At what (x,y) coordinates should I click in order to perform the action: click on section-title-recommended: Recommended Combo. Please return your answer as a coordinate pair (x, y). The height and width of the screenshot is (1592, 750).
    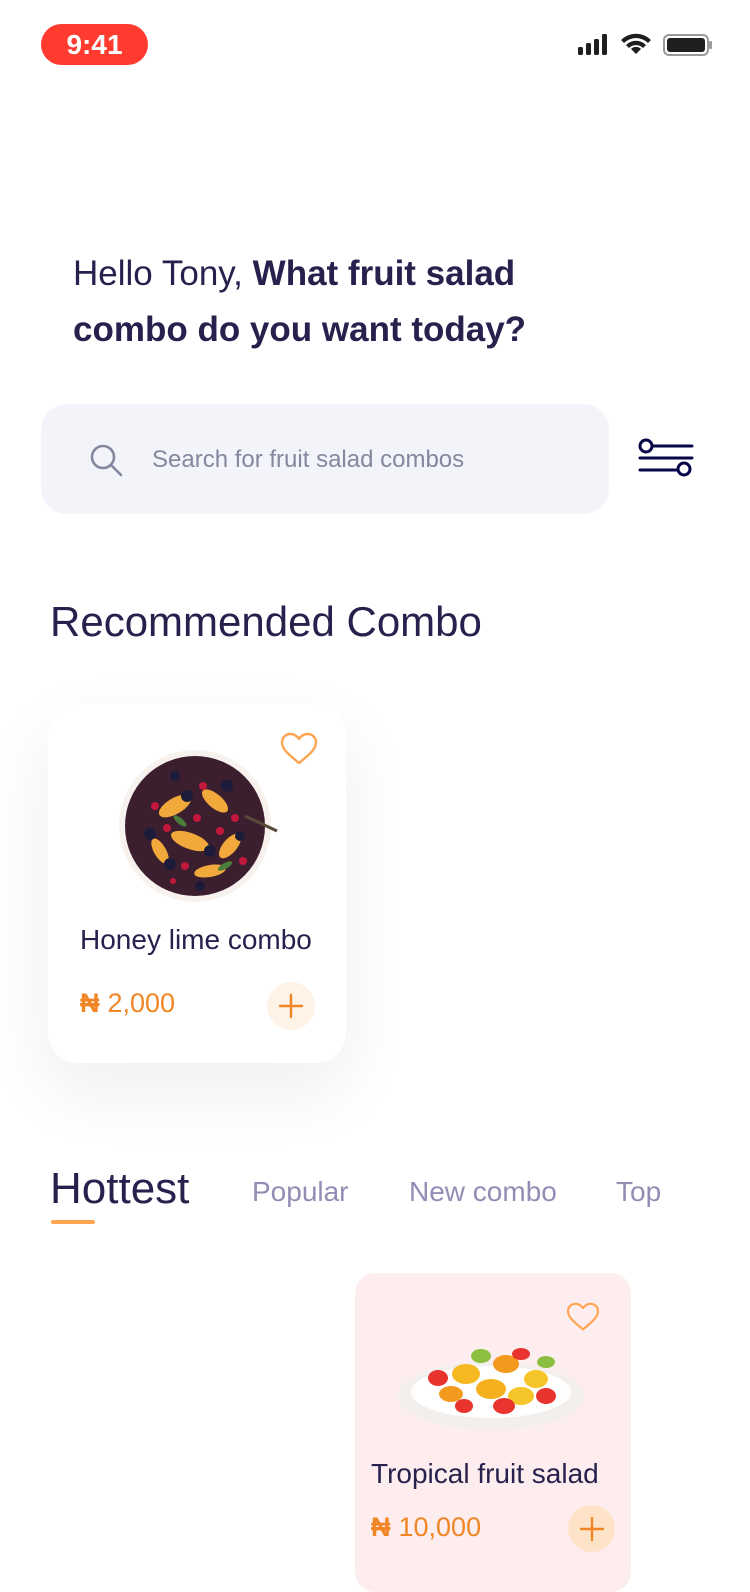
    Looking at the image, I should click on (266, 621).